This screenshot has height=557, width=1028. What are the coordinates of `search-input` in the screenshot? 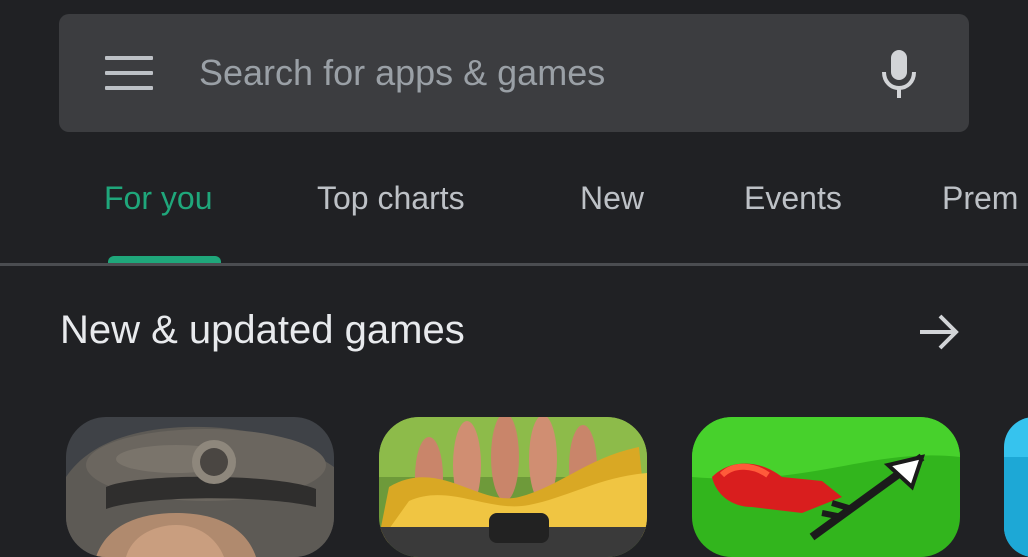 It's located at (519, 73).